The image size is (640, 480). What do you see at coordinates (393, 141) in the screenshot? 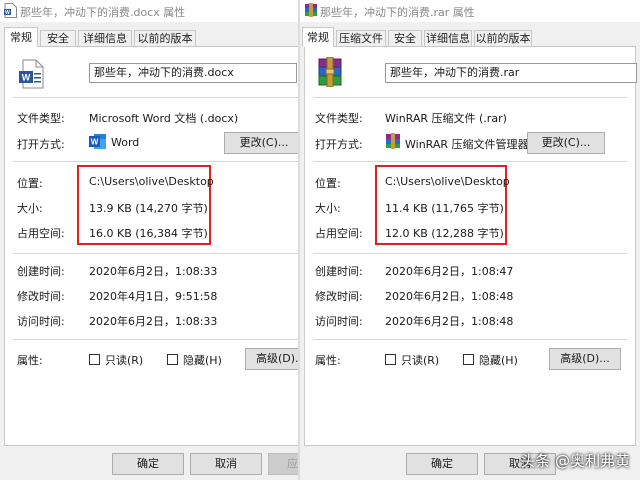
I see `winrar-app-icon` at bounding box center [393, 141].